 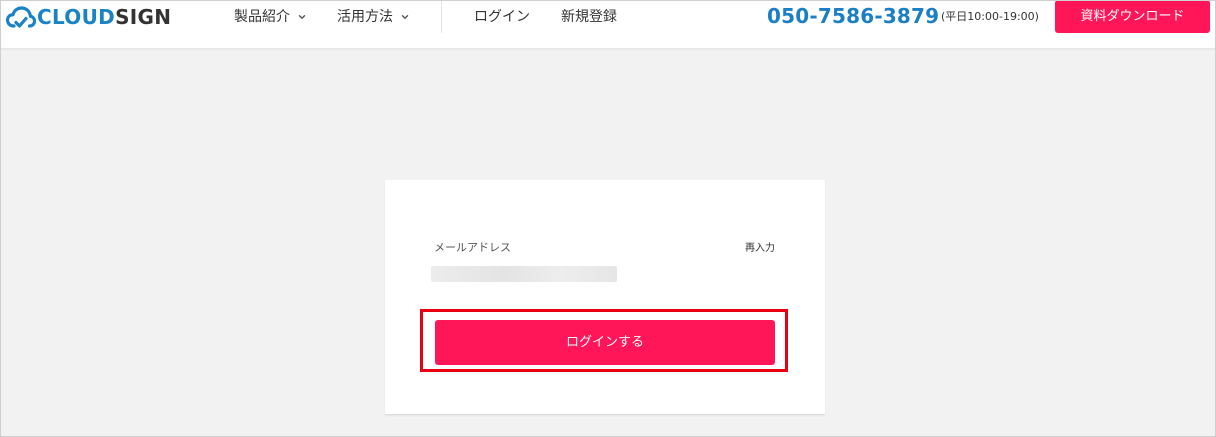 I want to click on nav-signup-link: 新規登録, so click(x=589, y=17).